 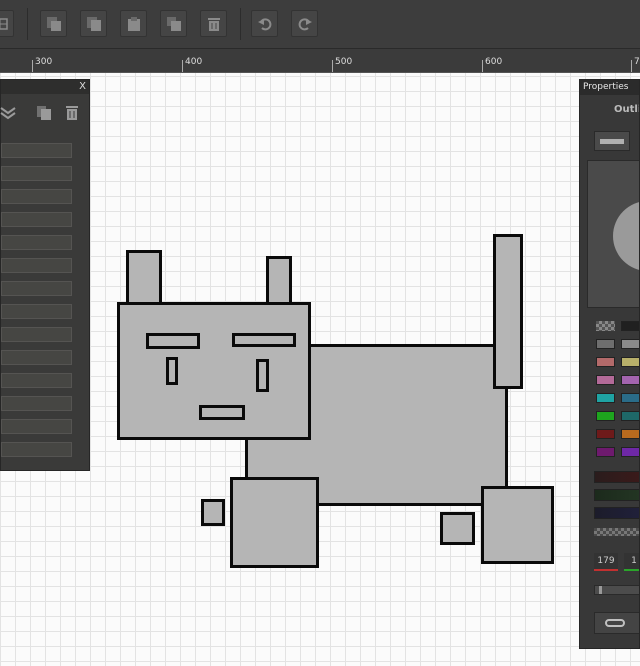 I want to click on redo-button, so click(x=304, y=23).